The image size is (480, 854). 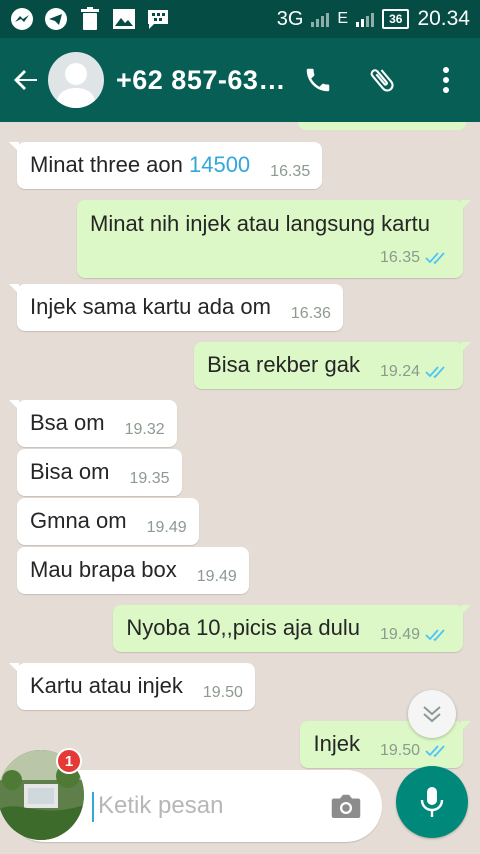 I want to click on phone-icon, so click(x=318, y=80).